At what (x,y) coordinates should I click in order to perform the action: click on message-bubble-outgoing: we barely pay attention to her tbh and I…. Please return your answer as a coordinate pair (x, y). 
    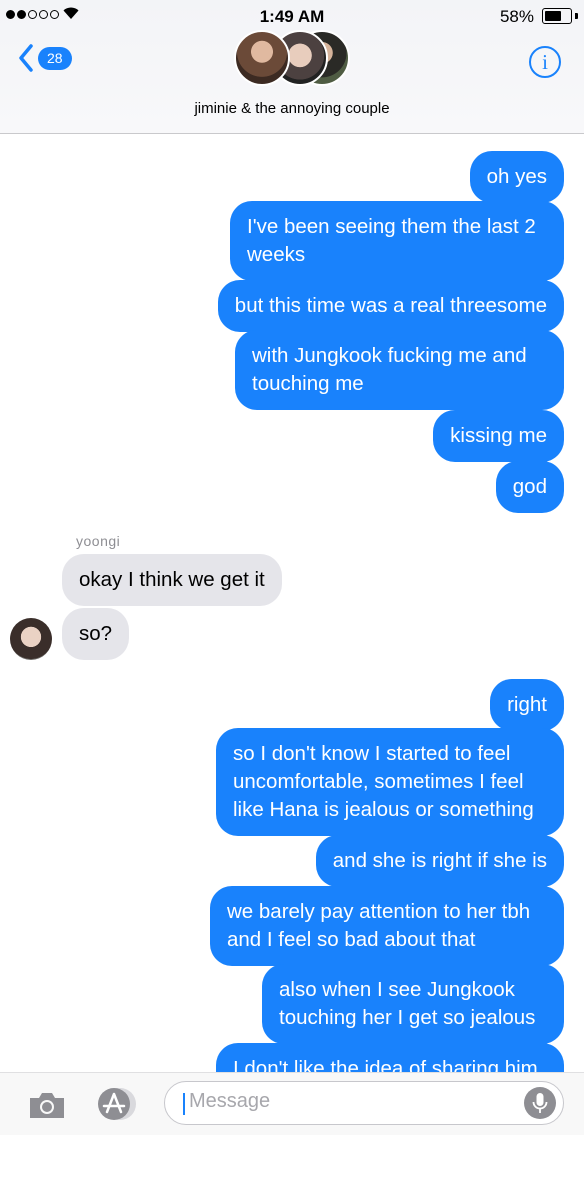
    Looking at the image, I should click on (387, 926).